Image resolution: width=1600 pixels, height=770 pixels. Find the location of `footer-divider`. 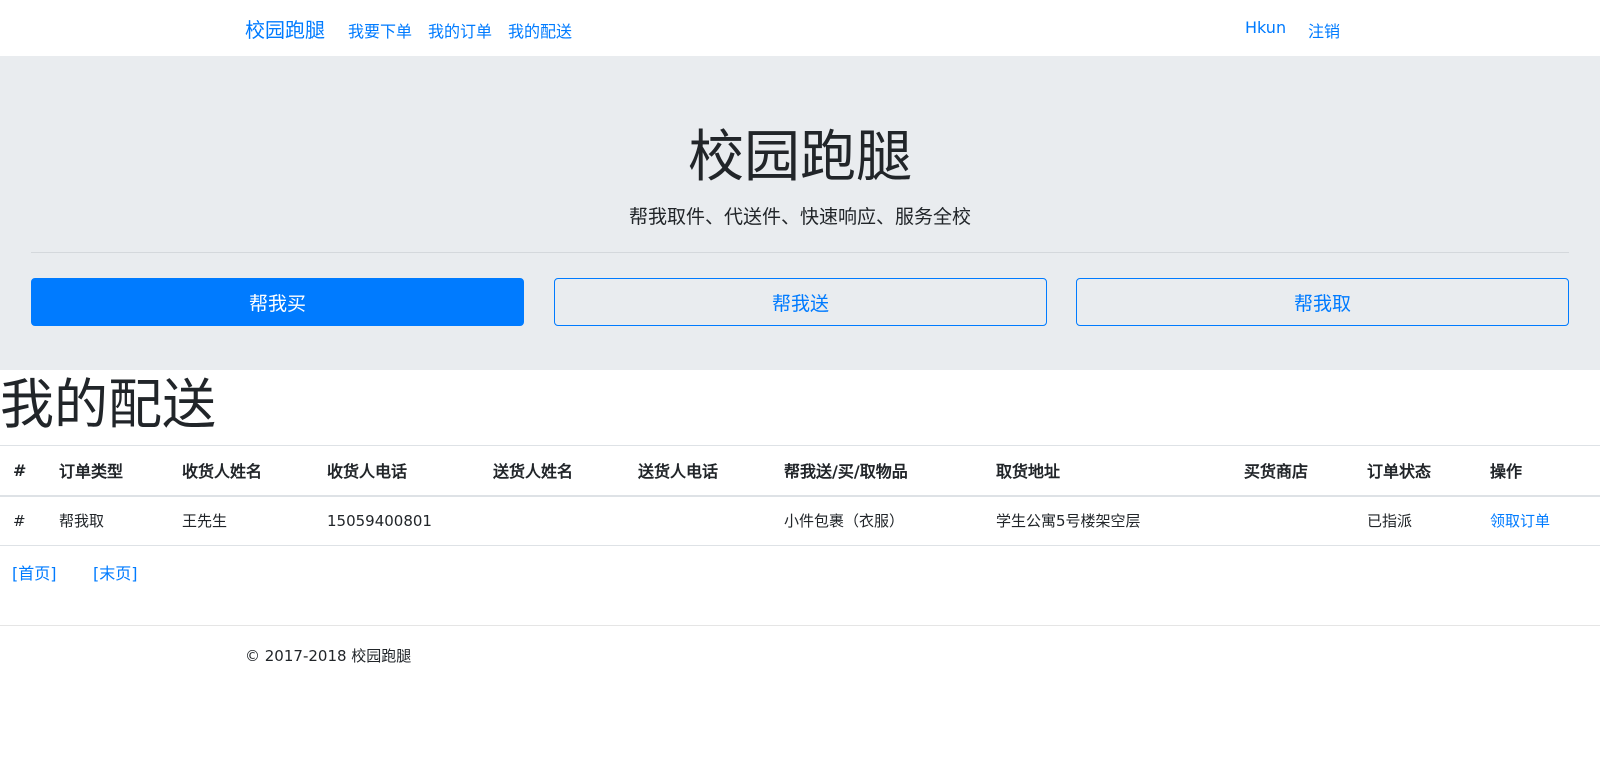

footer-divider is located at coordinates (800, 625).